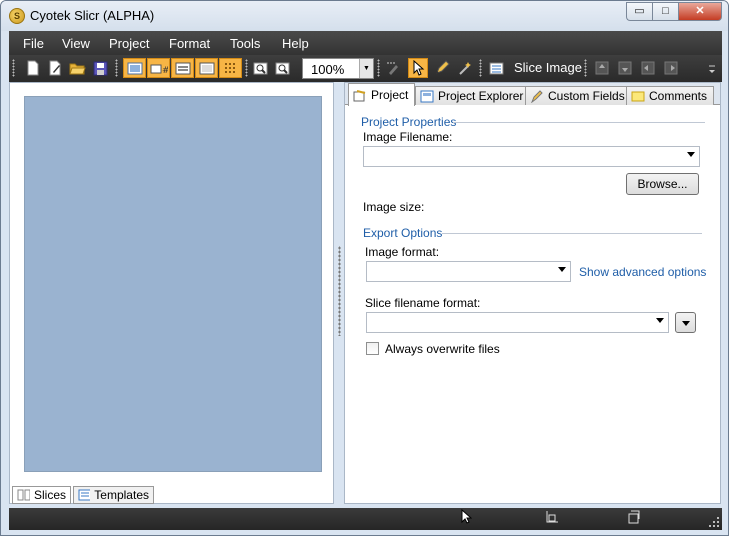  What do you see at coordinates (245, 43) in the screenshot?
I see `menu-tools: Tools` at bounding box center [245, 43].